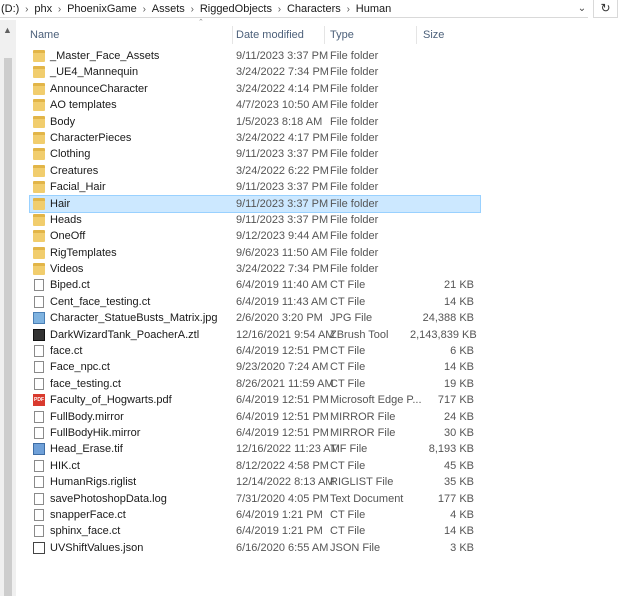 The height and width of the screenshot is (596, 640). I want to click on file-size: 177 KB, so click(455, 498).